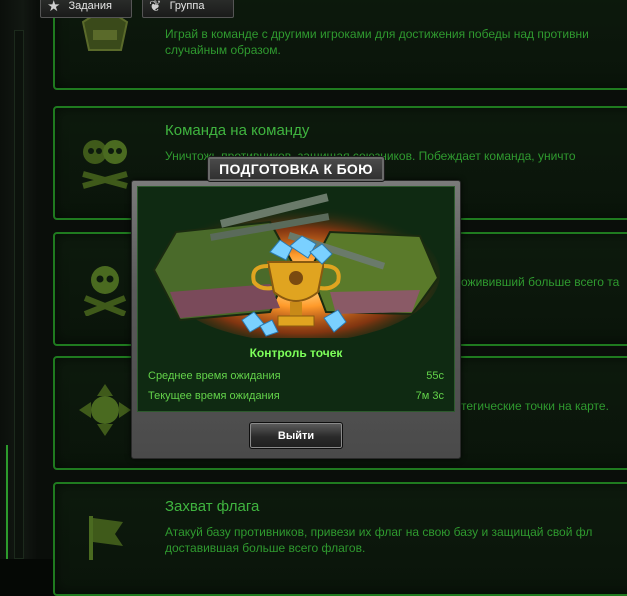 This screenshot has height=596, width=627. I want to click on left-frame, so click(19, 279).